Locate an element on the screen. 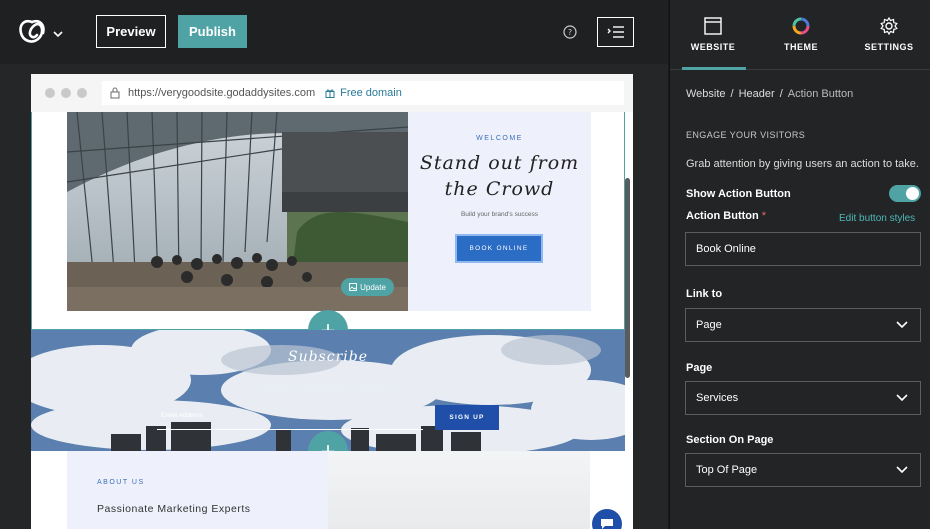 This screenshot has height=529, width=930. action-button-label-text: Action Button is located at coordinates (722, 216).